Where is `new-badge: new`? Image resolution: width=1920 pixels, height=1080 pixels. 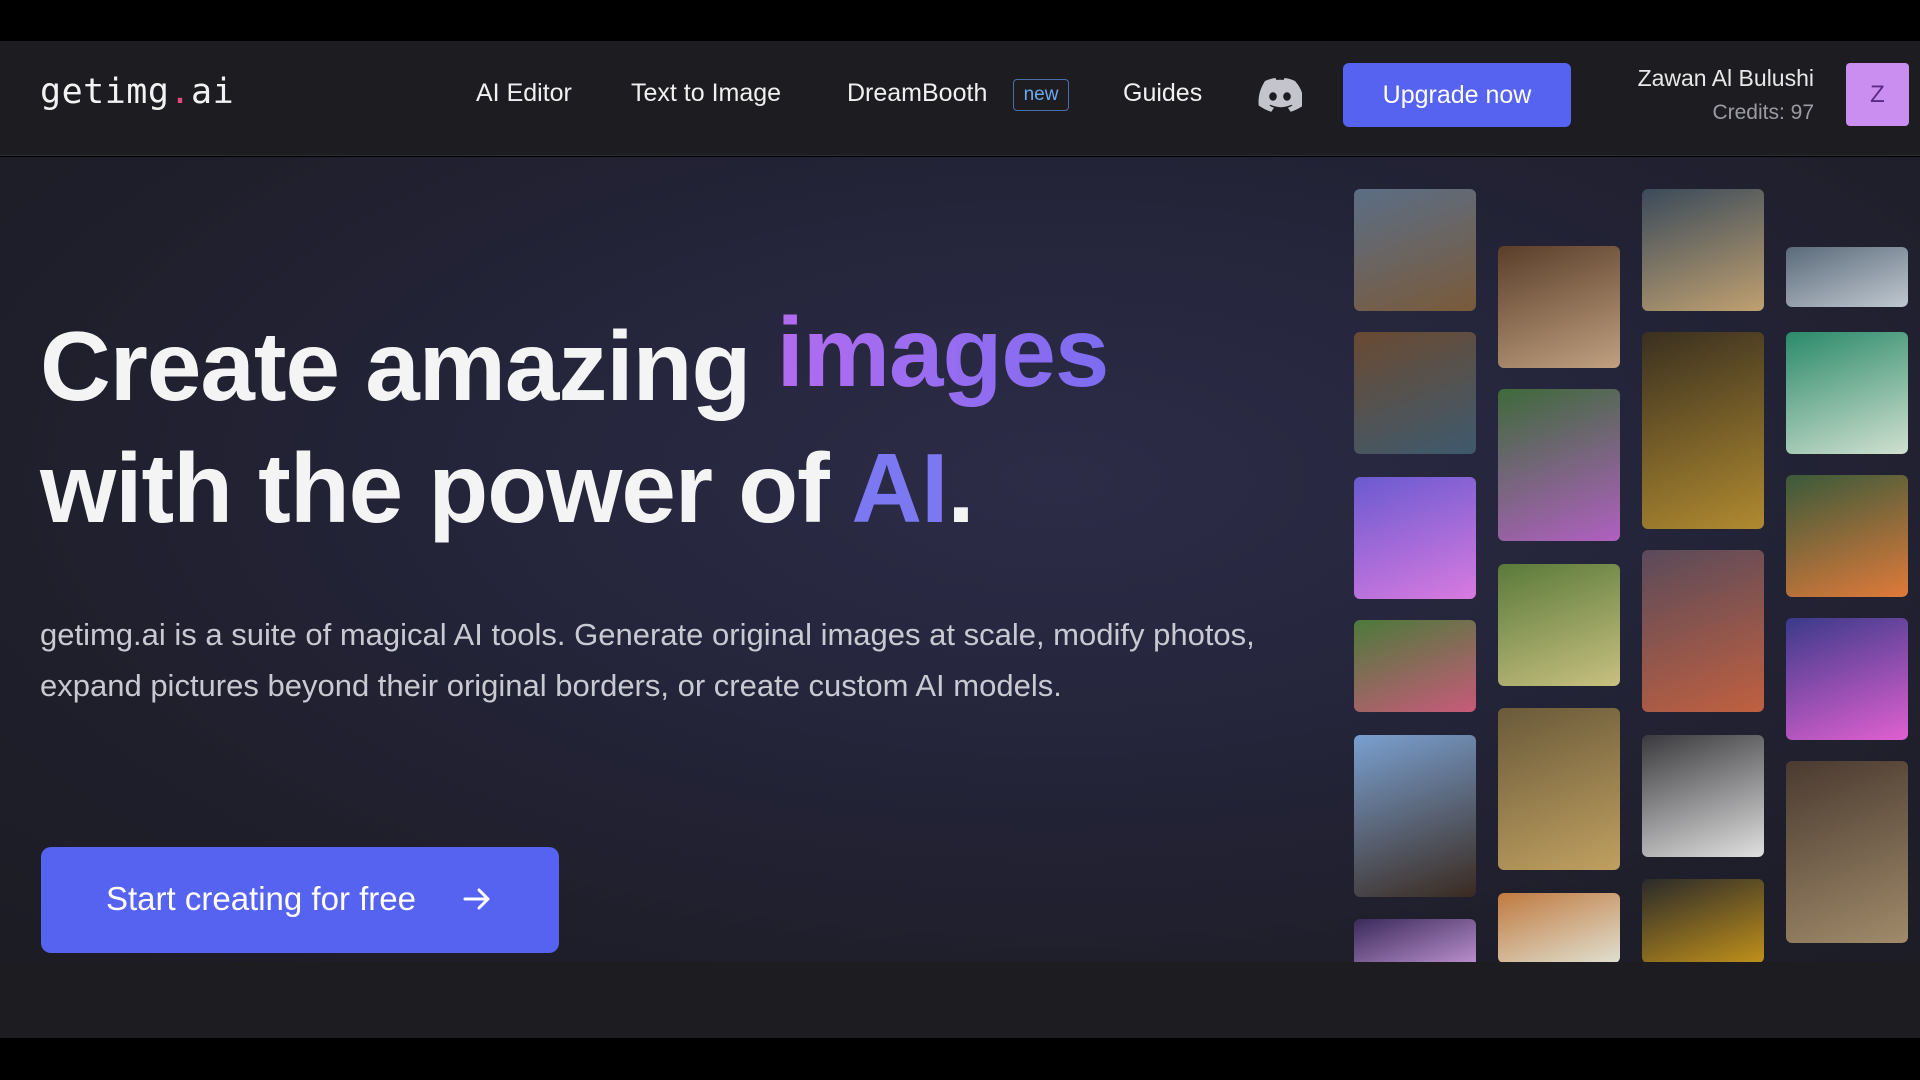 new-badge: new is located at coordinates (1041, 95).